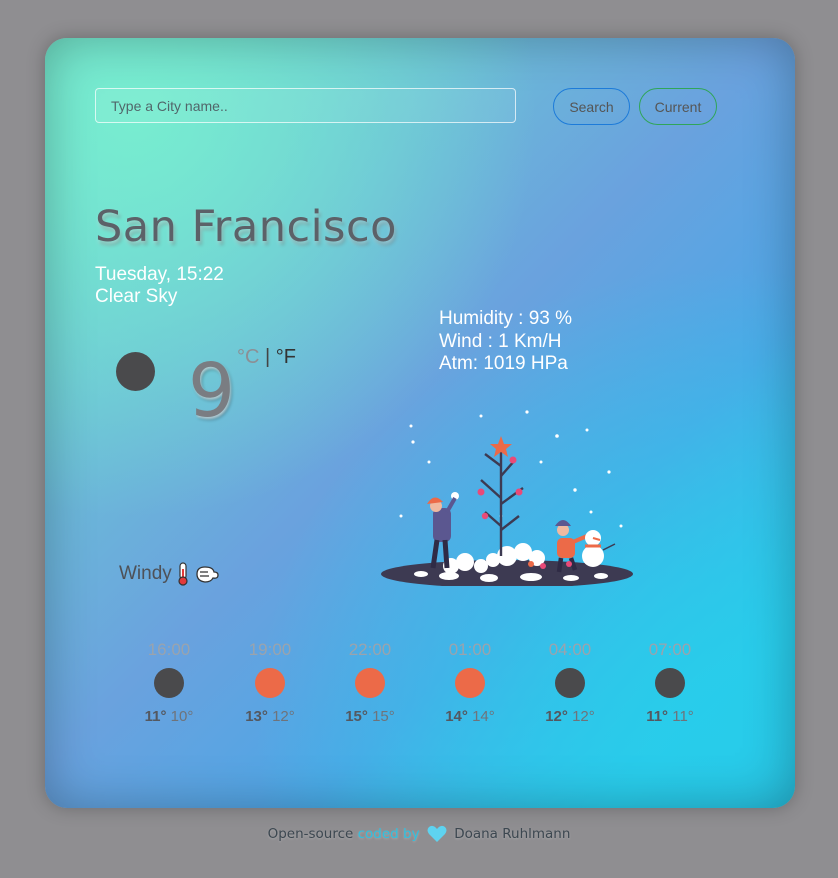  What do you see at coordinates (286, 357) in the screenshot?
I see `fahrenheit-link: °F` at bounding box center [286, 357].